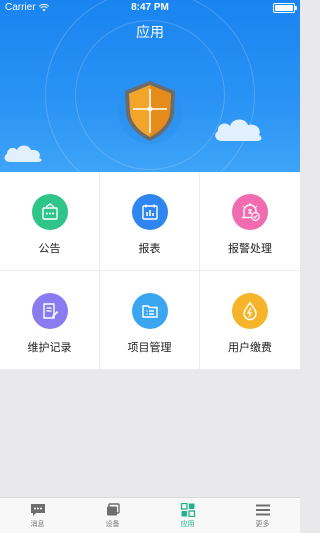  What do you see at coordinates (49, 249) in the screenshot?
I see `app-label: 公告` at bounding box center [49, 249].